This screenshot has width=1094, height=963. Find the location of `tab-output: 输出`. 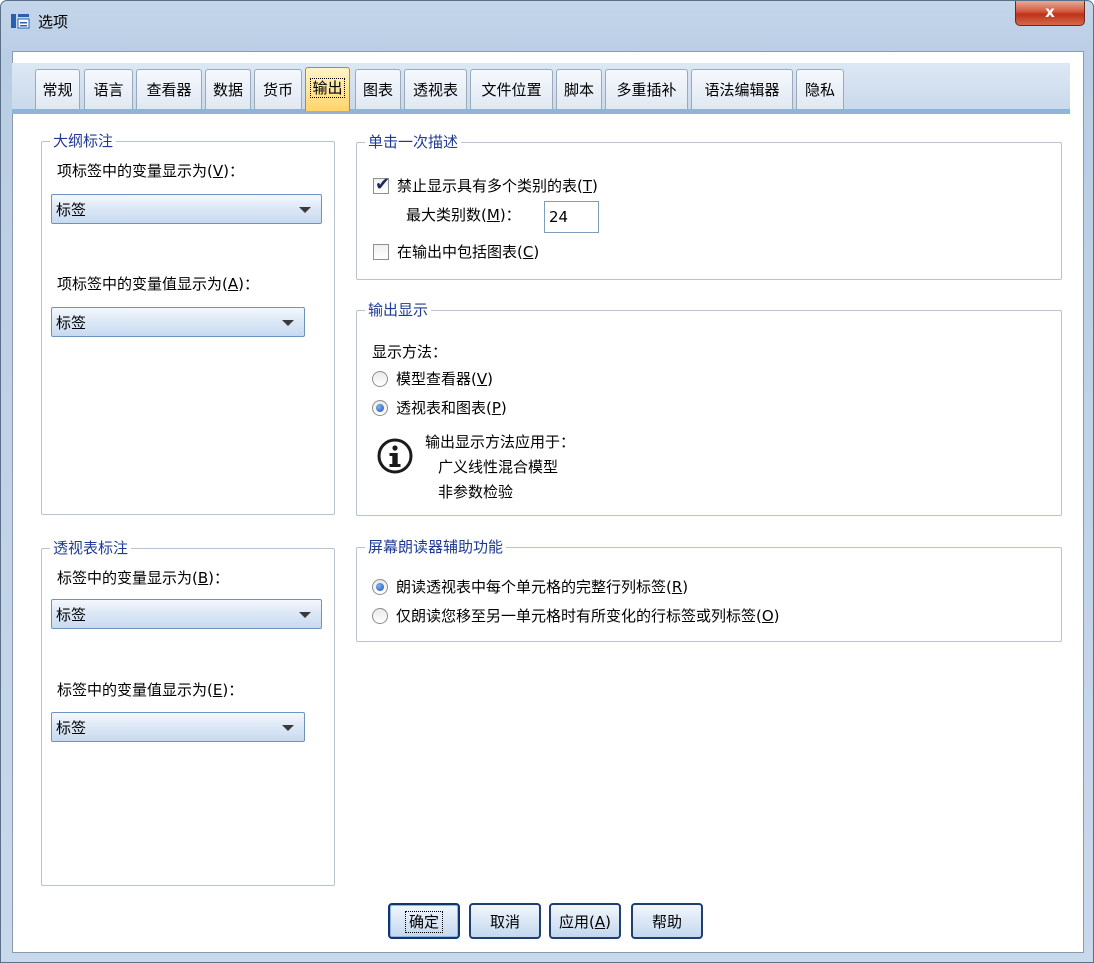

tab-output: 输出 is located at coordinates (327, 89).